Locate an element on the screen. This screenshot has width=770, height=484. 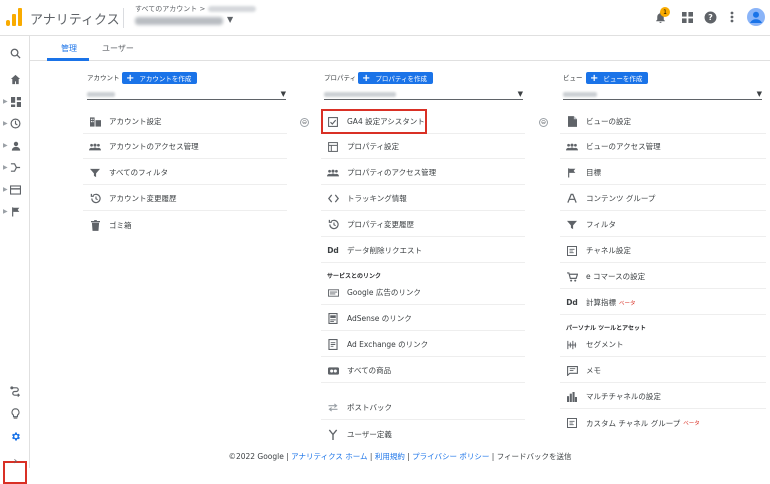
adsense-icon is located at coordinates (333, 319).